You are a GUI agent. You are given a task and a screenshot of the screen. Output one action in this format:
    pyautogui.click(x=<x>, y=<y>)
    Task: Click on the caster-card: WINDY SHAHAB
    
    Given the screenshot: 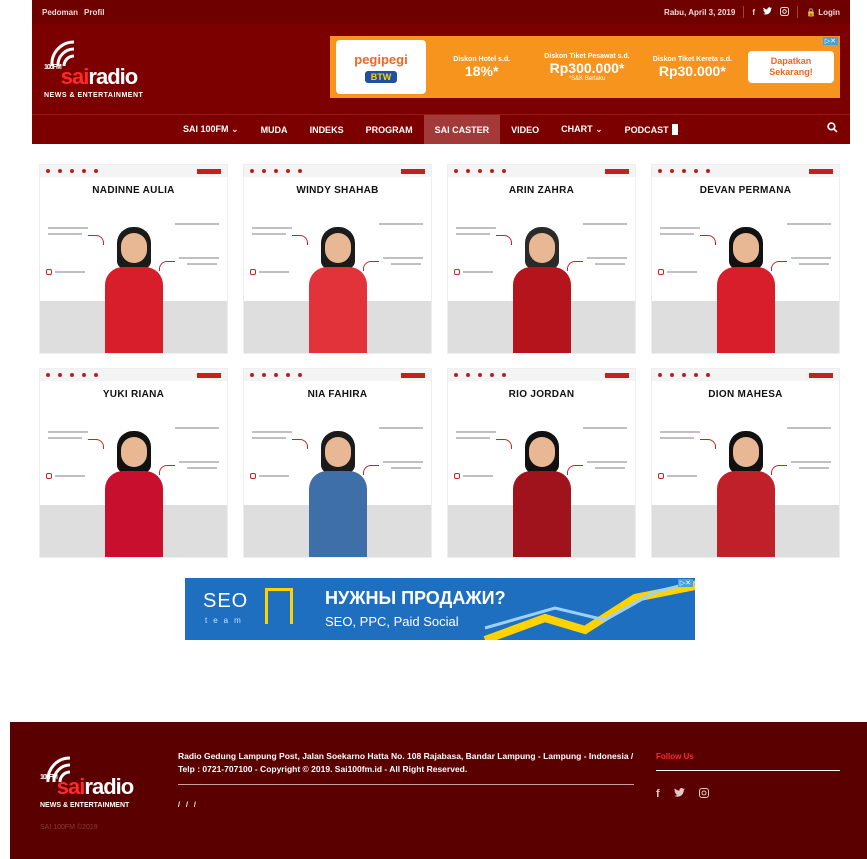 What is the action you would take?
    pyautogui.click(x=337, y=259)
    